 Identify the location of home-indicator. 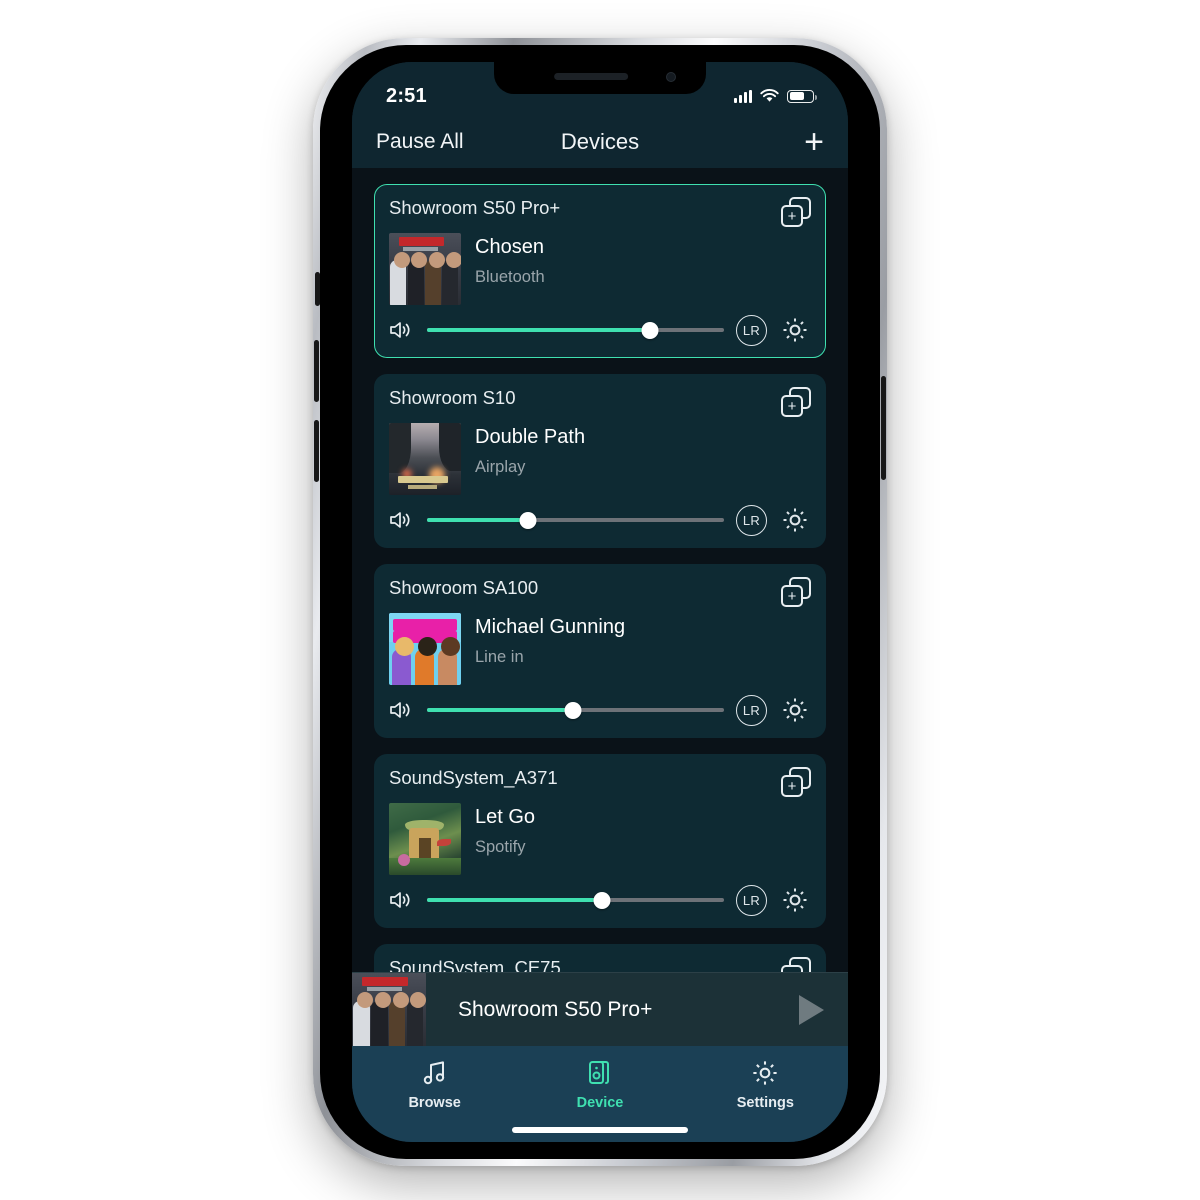
(600, 1130).